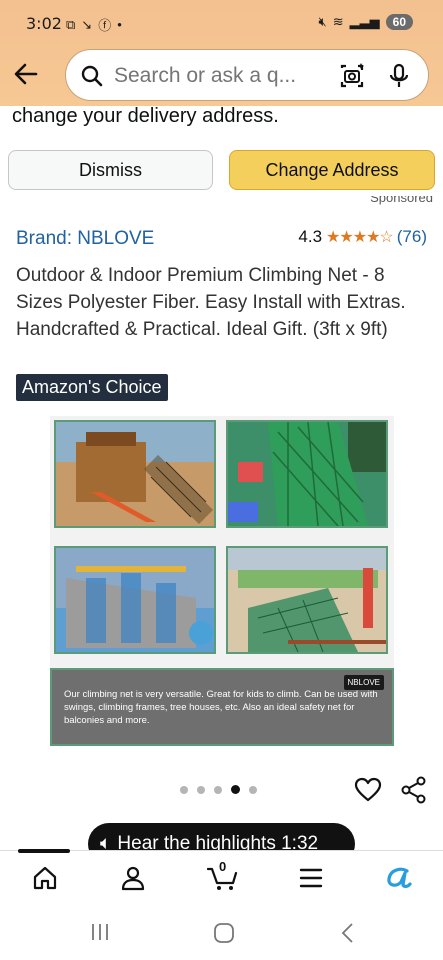 This screenshot has width=443, height=960. Describe the element at coordinates (399, 22) in the screenshot. I see `battery-badge: 60` at that location.